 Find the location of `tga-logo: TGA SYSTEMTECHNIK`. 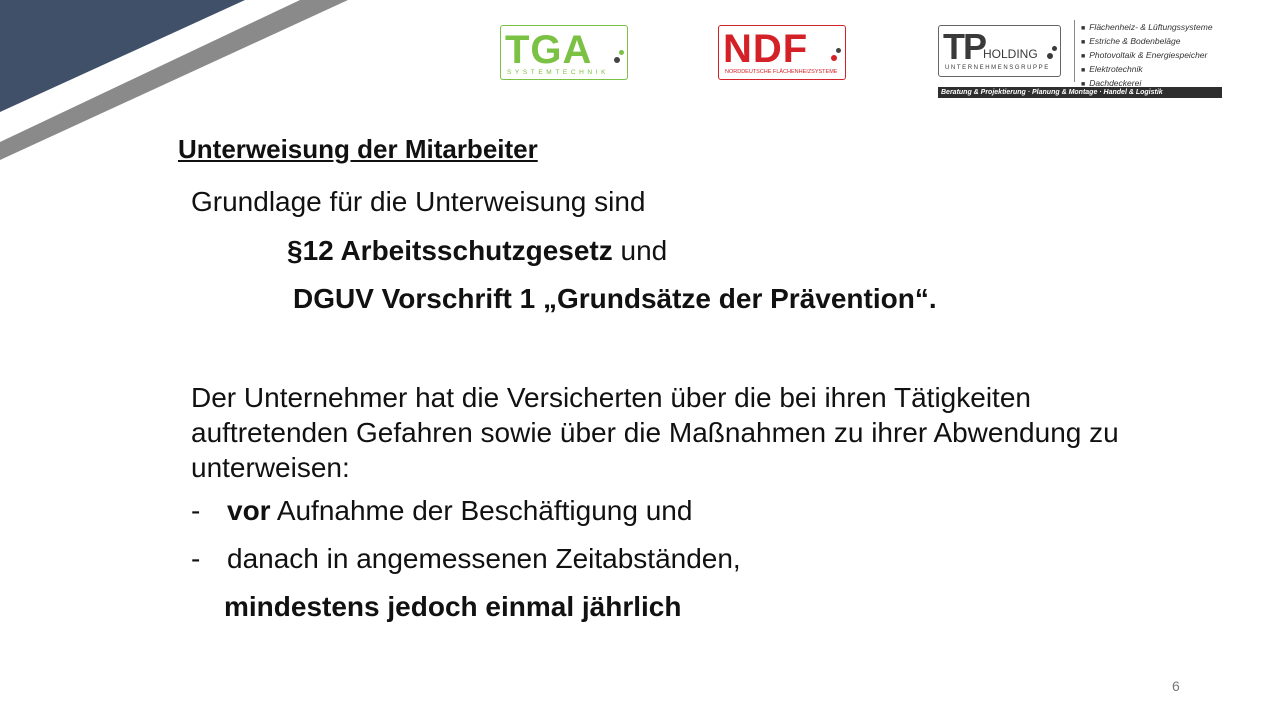

tga-logo: TGA SYSTEMTECHNIK is located at coordinates (564, 52).